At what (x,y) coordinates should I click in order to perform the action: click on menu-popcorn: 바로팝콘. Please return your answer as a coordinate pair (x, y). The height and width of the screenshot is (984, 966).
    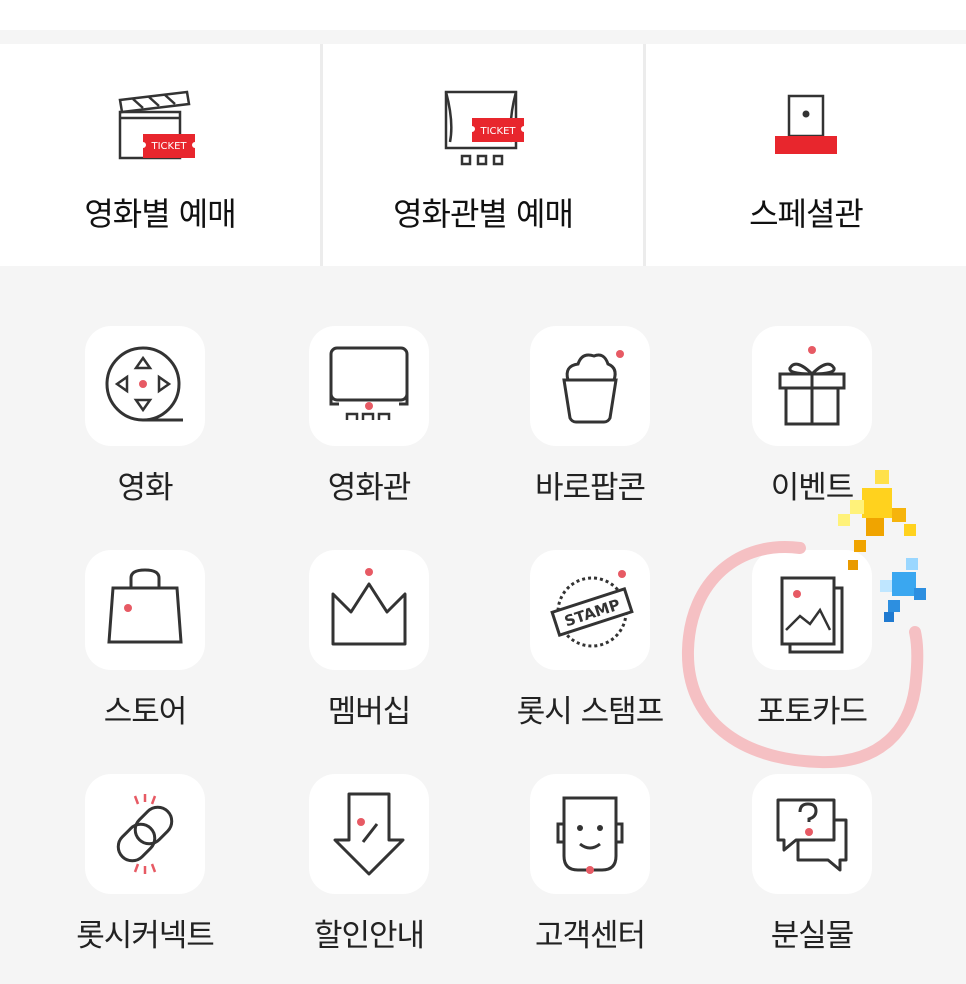
    Looking at the image, I should click on (590, 394).